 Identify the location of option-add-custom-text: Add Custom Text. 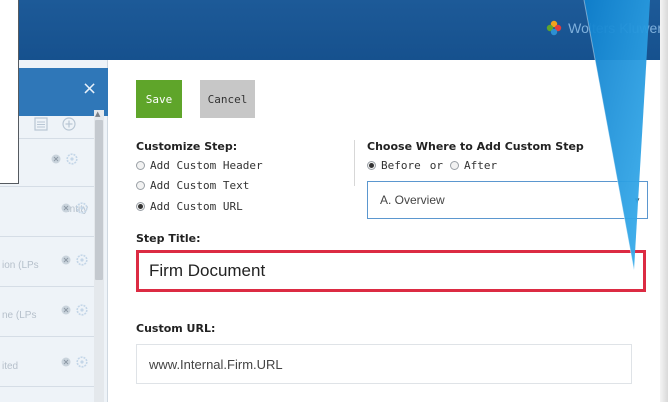
(192, 185).